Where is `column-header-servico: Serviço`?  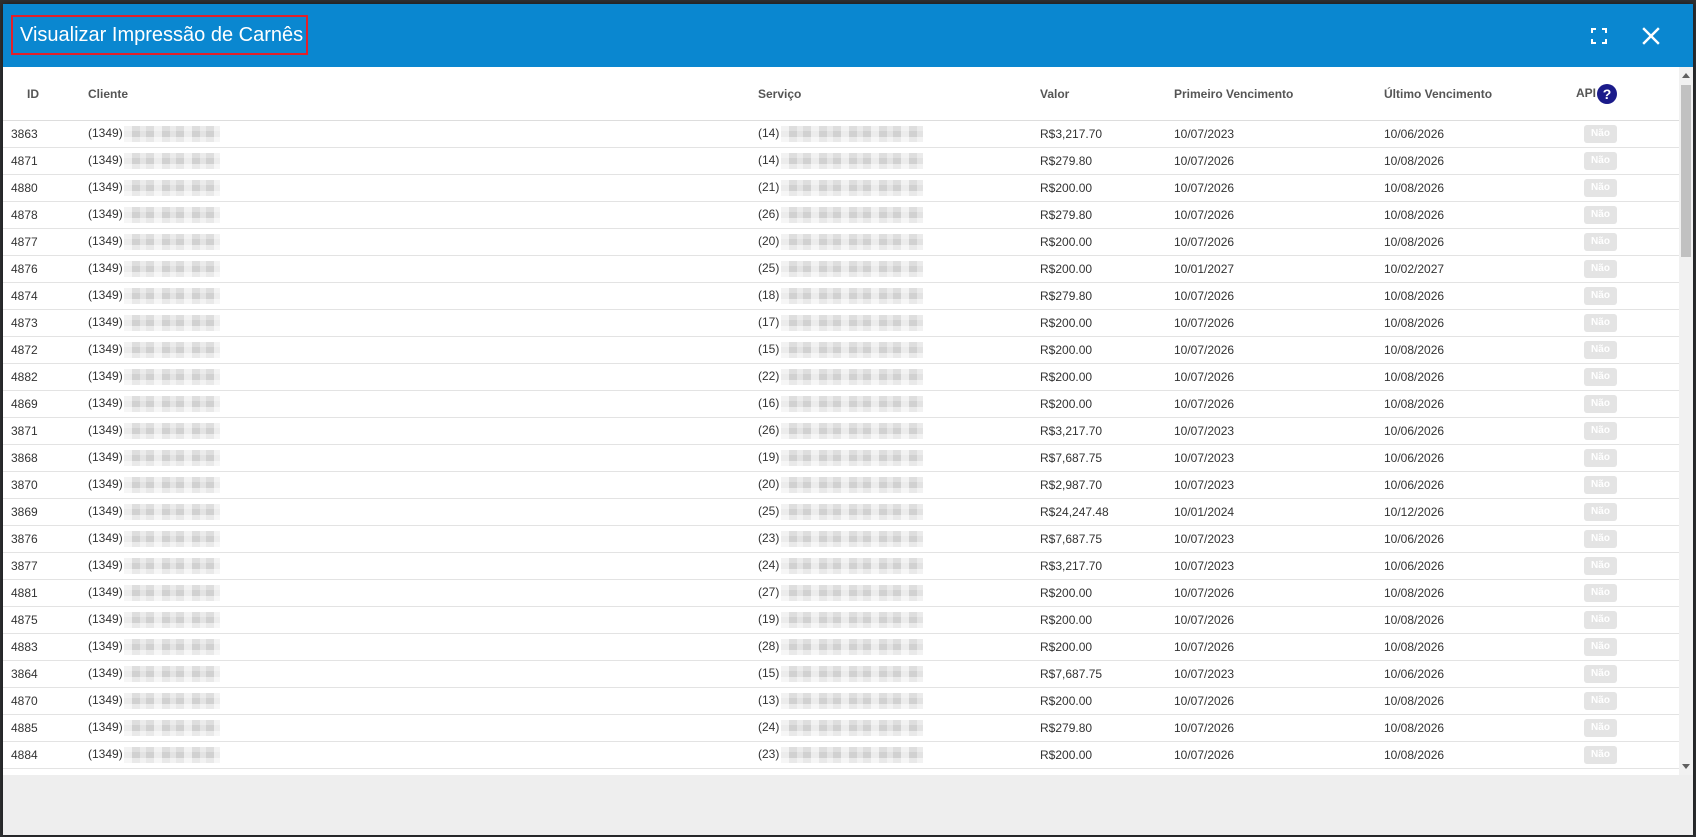
column-header-servico: Serviço is located at coordinates (899, 94).